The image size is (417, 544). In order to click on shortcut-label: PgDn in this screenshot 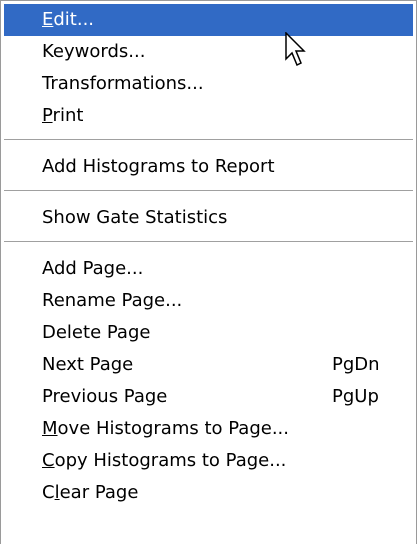, I will do `click(356, 364)`.